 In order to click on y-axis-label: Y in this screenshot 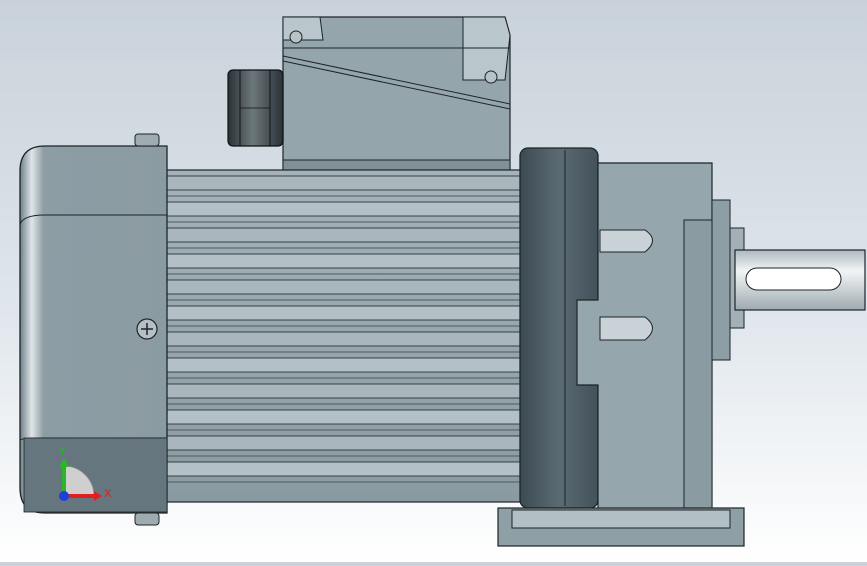, I will do `click(62, 451)`.